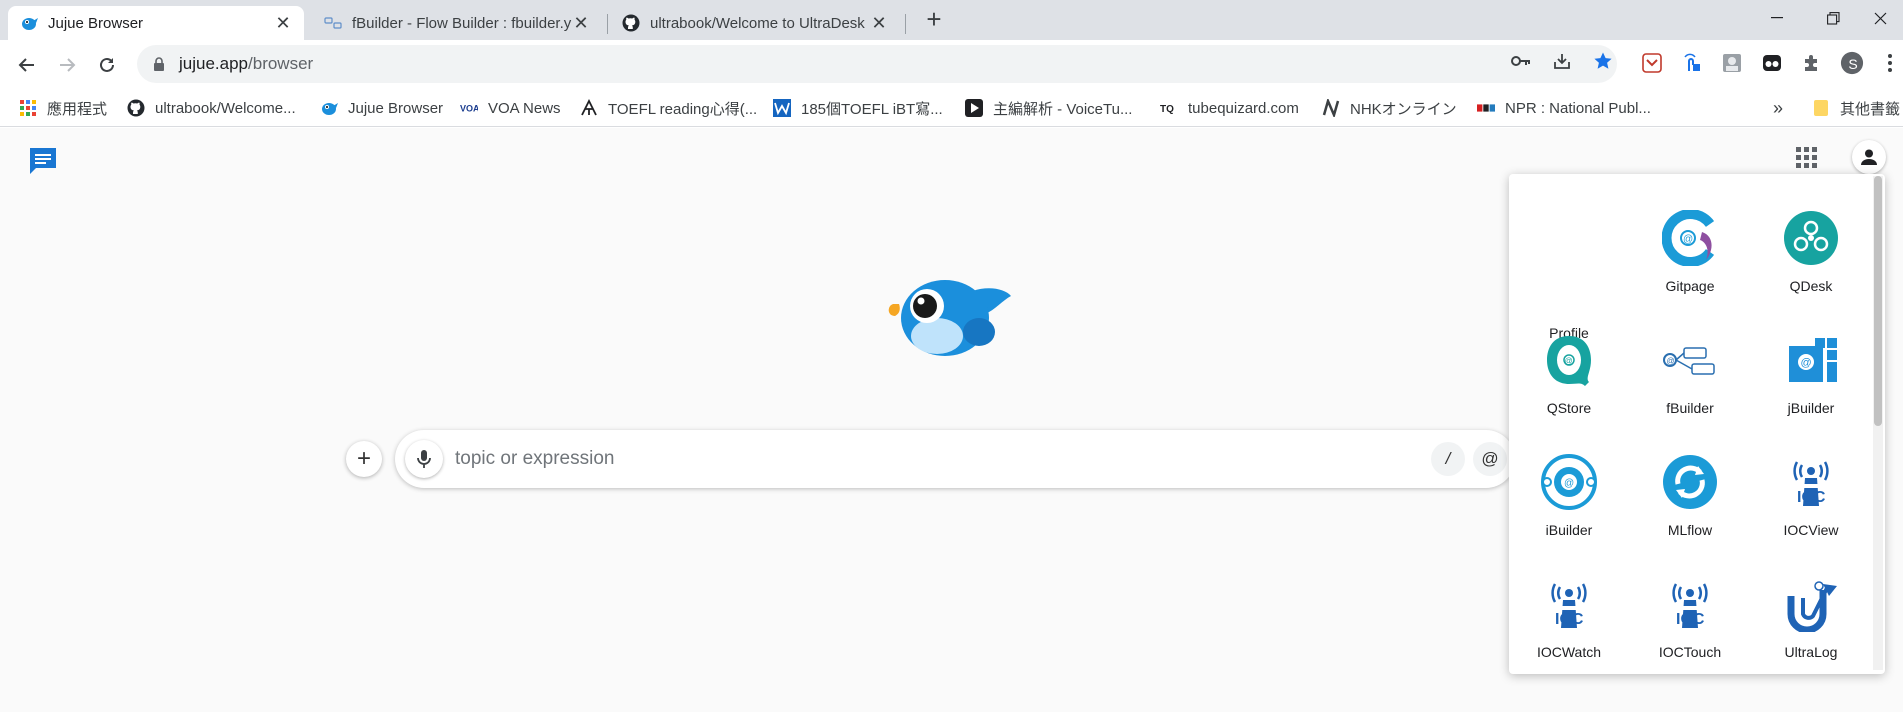 The height and width of the screenshot is (712, 1903). Describe the element at coordinates (1652, 63) in the screenshot. I see `pocket-extension-icon` at that location.